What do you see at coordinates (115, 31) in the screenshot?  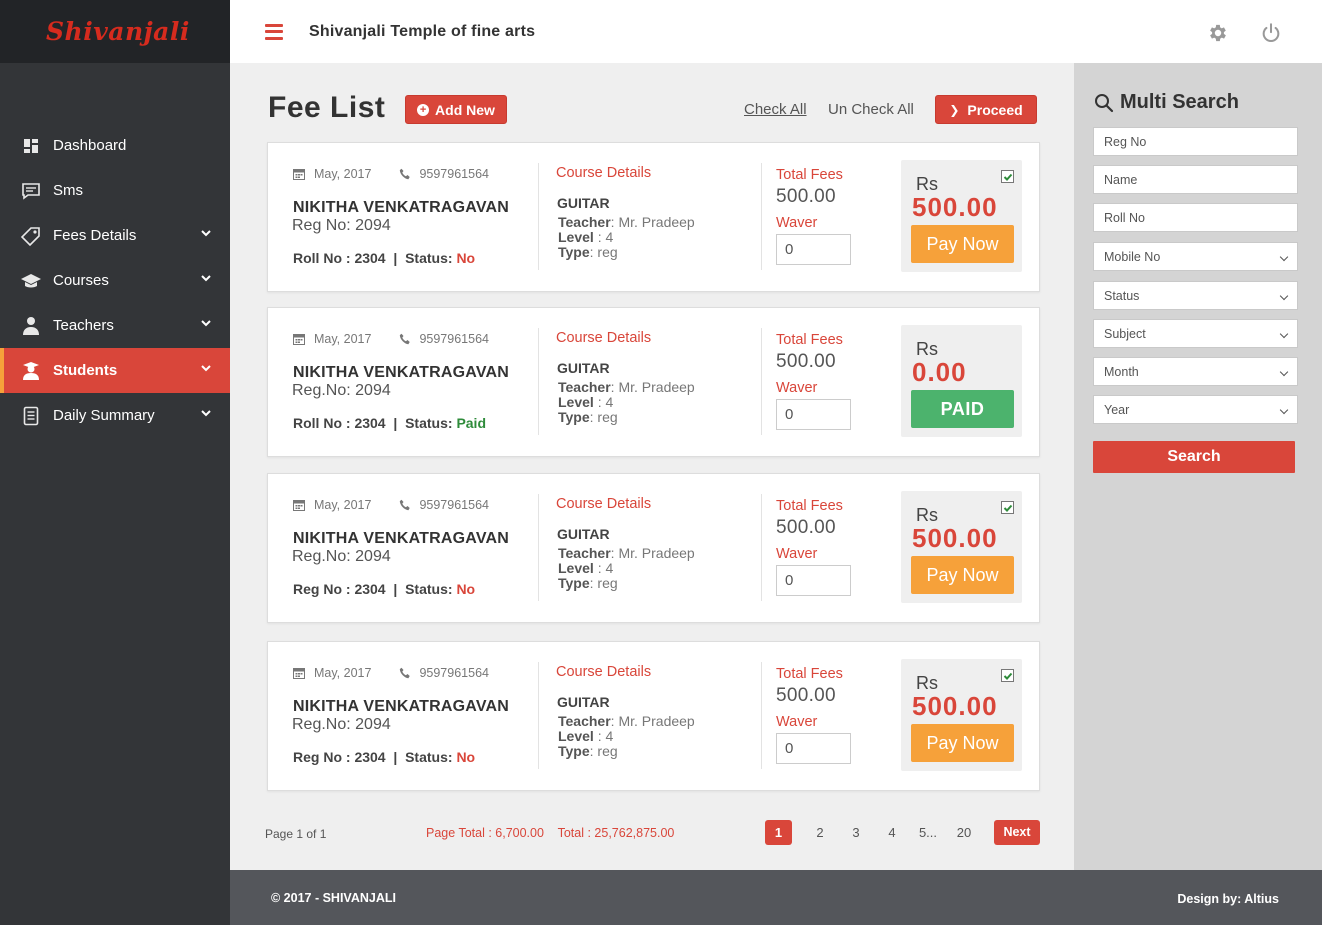 I see `logo: Shivanjali` at bounding box center [115, 31].